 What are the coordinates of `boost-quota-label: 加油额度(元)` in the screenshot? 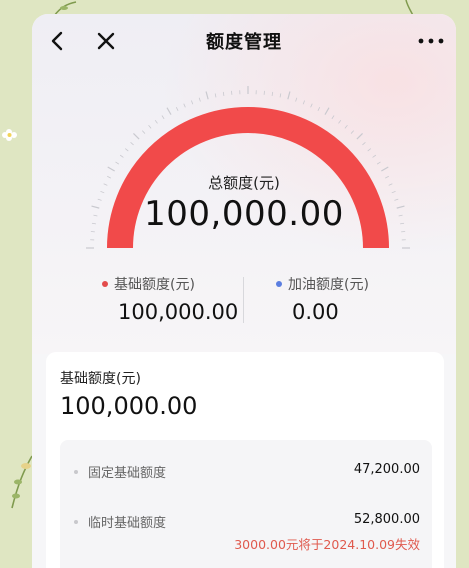 It's located at (328, 285).